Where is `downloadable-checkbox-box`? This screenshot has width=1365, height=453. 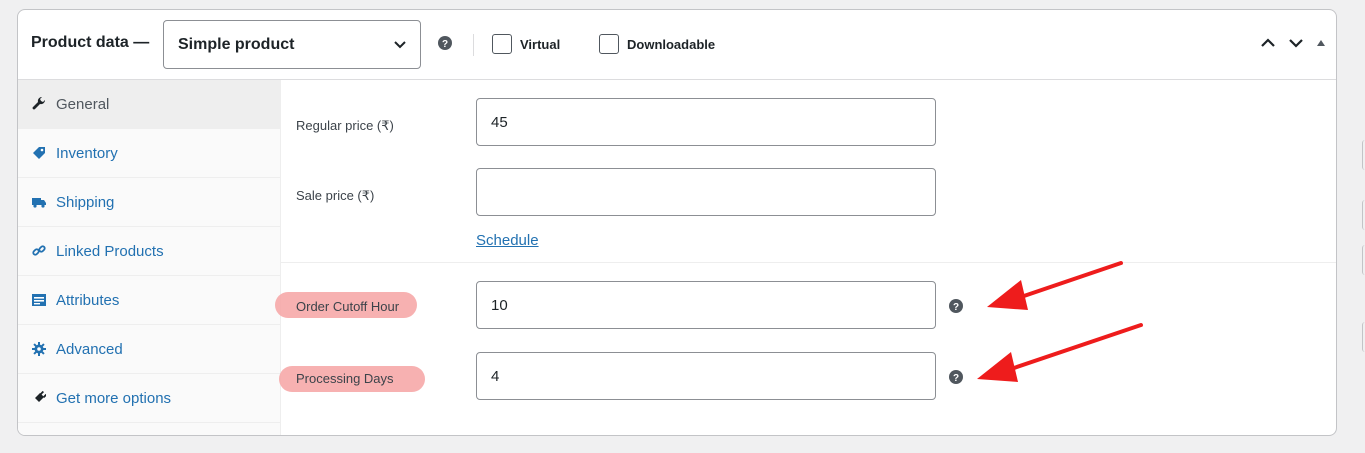
downloadable-checkbox-box is located at coordinates (609, 44).